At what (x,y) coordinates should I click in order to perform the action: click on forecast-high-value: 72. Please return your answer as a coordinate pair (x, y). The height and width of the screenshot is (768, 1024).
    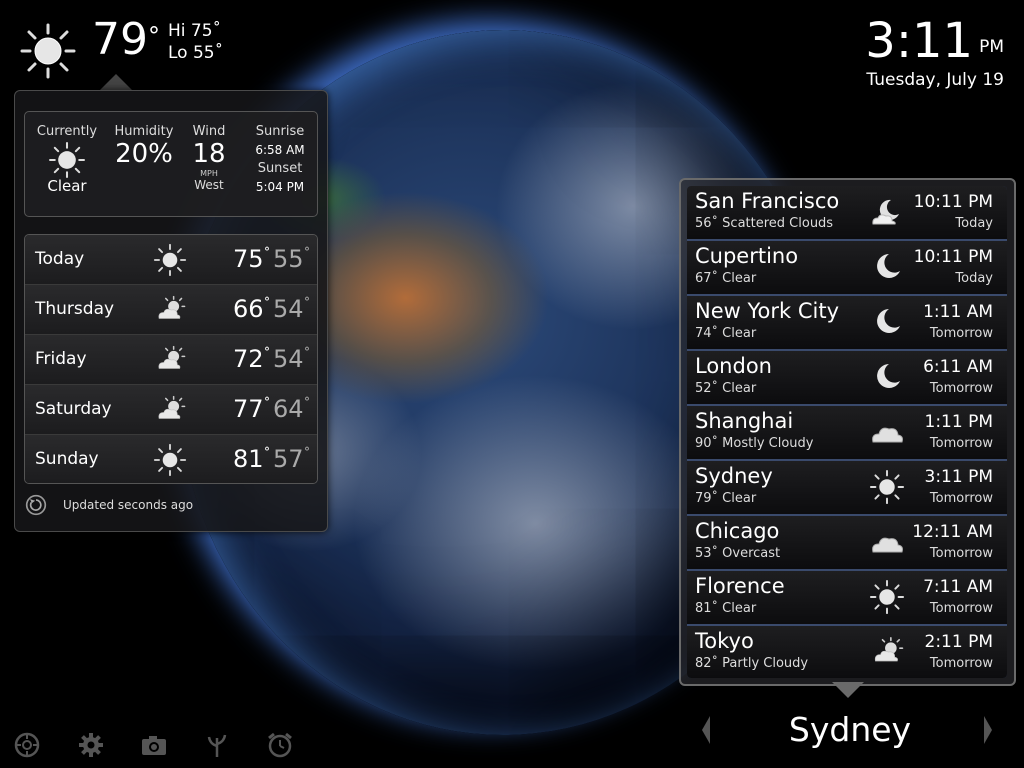
    Looking at the image, I should click on (248, 359).